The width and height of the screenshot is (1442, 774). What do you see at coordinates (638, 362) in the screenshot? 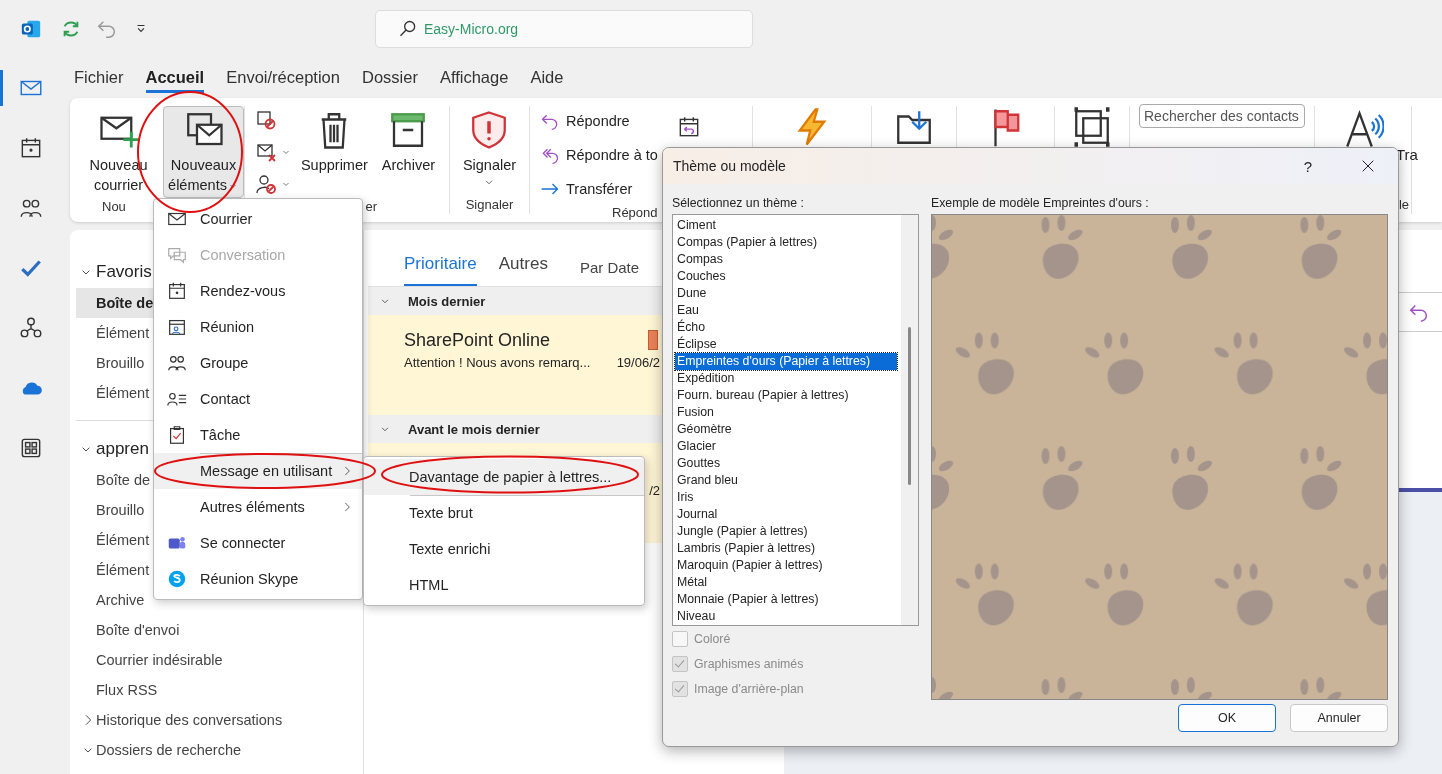
I see `message-date: 19/06/2` at bounding box center [638, 362].